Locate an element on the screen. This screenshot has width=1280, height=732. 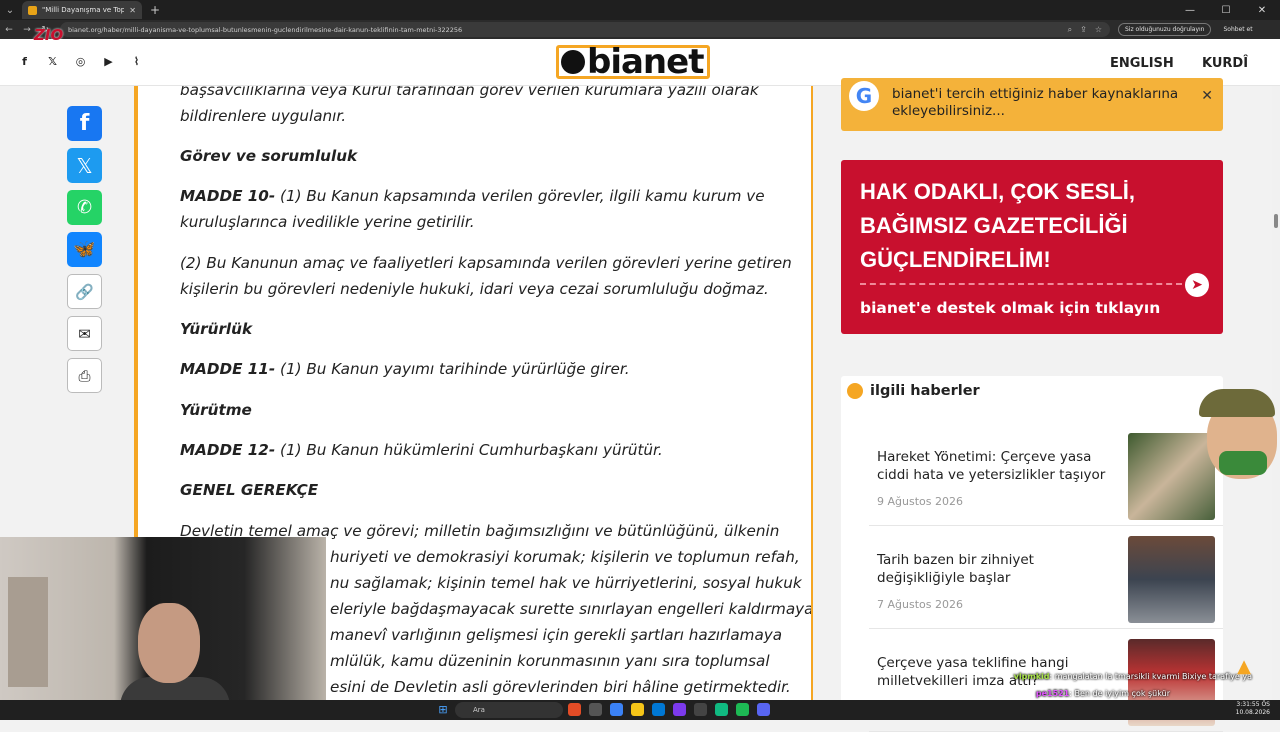
tab-list-chevron-icon: ⌄ is located at coordinates (10, 10).